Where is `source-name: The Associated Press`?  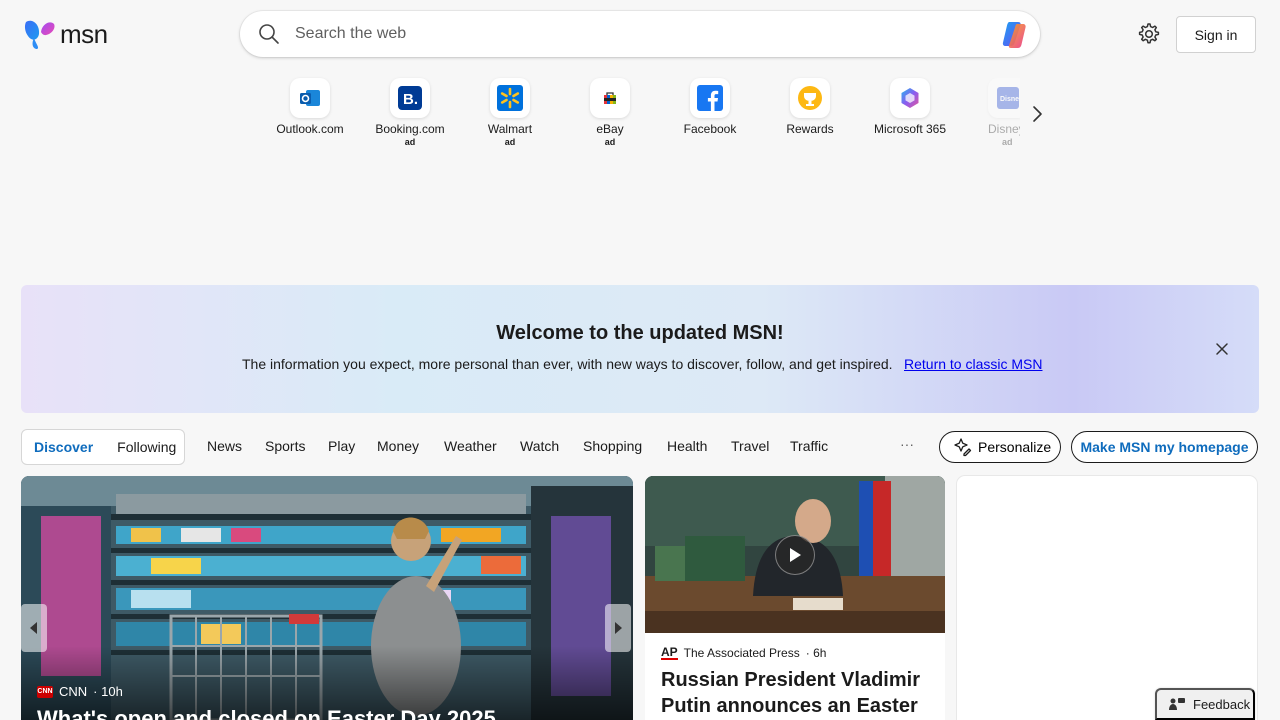 source-name: The Associated Press is located at coordinates (741, 653).